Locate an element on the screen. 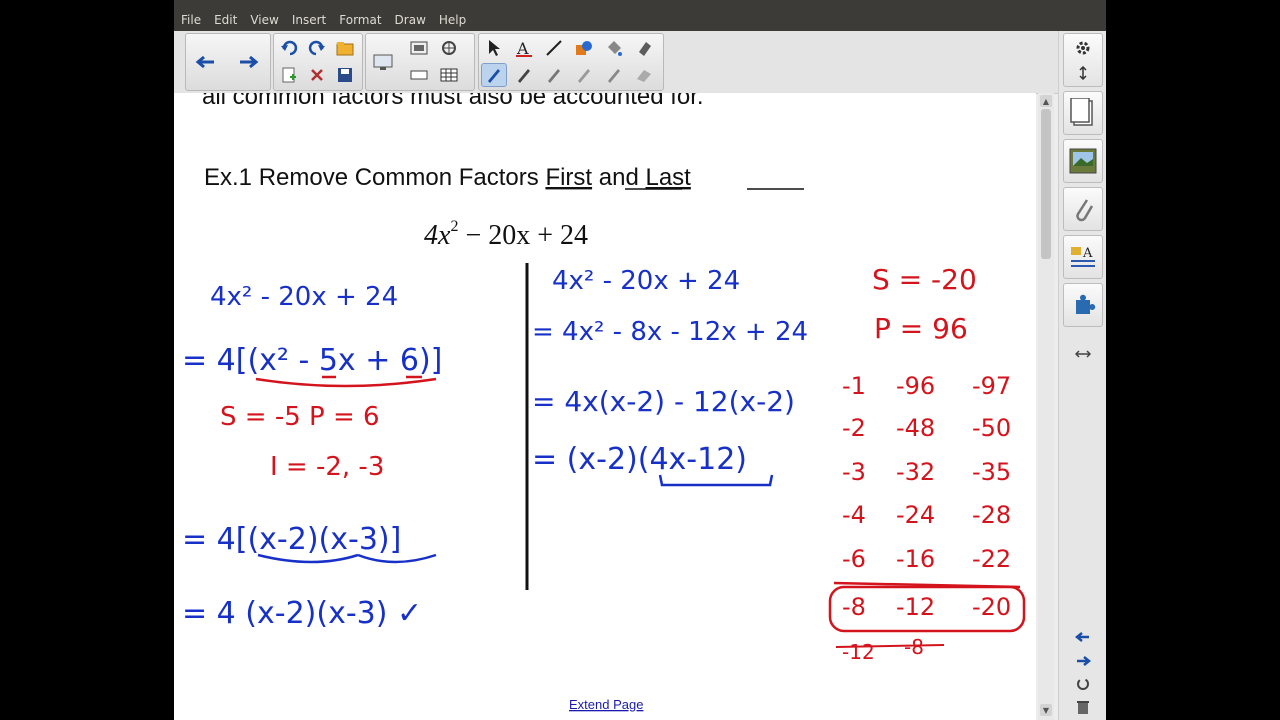 The height and width of the screenshot is (720, 1280). refresh-icon is located at coordinates (1083, 684).